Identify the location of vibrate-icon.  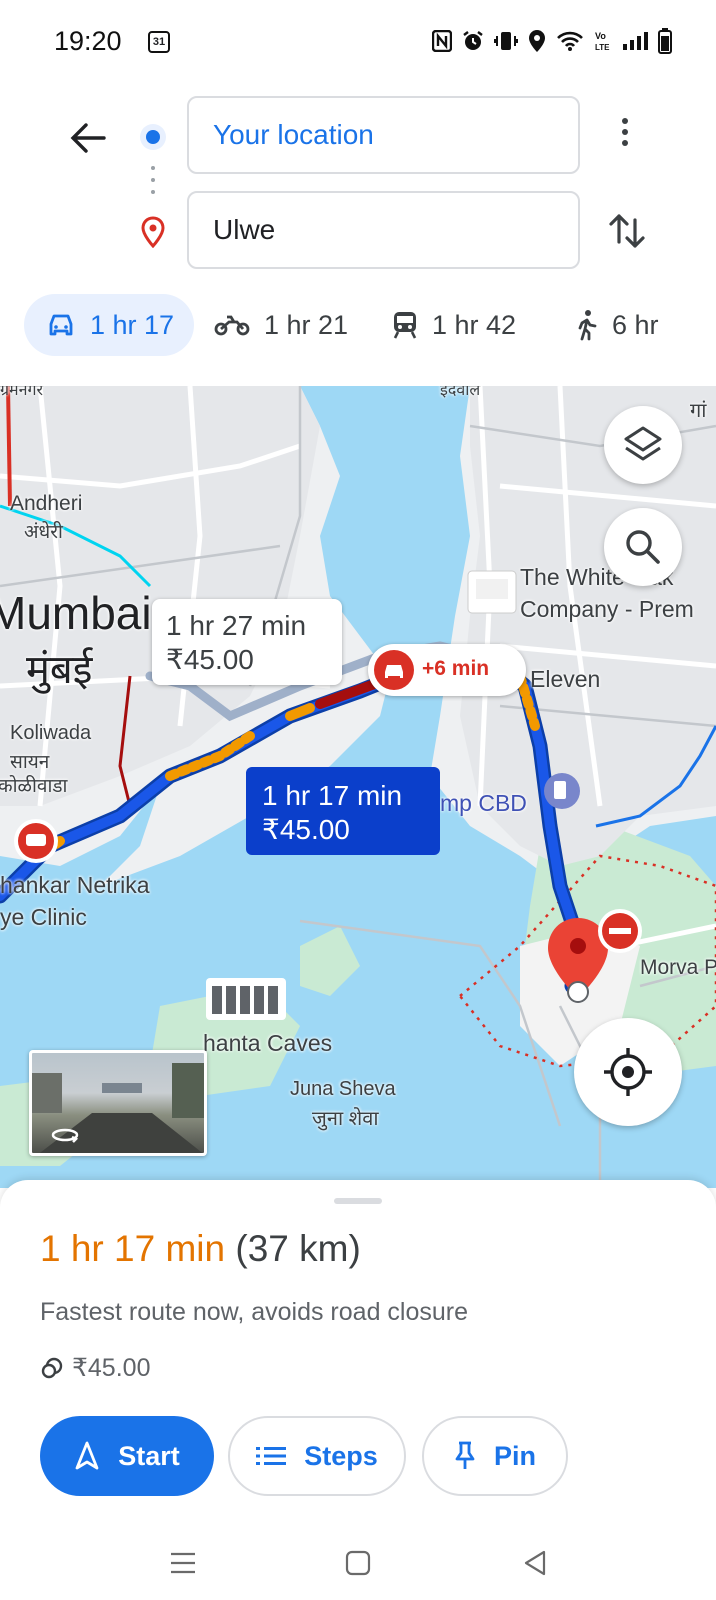
(506, 44).